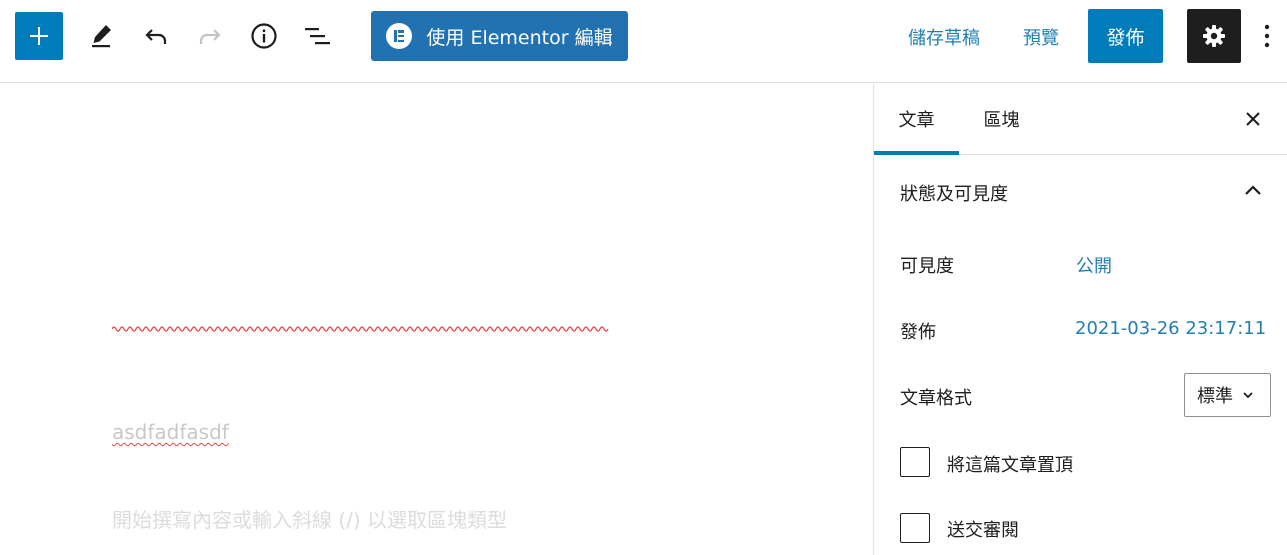  I want to click on chevron-down-icon, so click(1248, 395).